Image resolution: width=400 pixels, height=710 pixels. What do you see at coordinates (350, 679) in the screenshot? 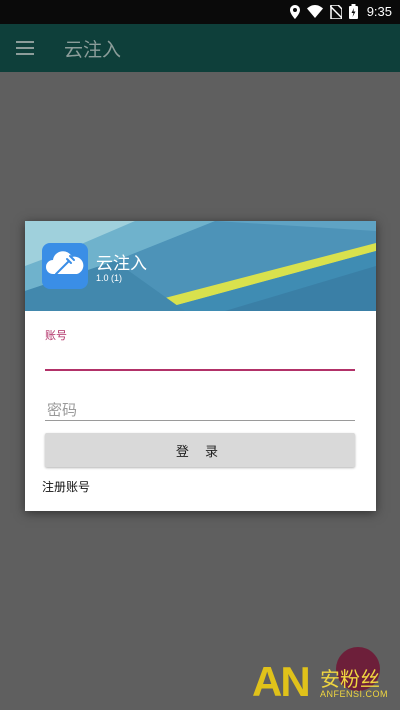
I see `watermark-name: 安粉丝` at bounding box center [350, 679].